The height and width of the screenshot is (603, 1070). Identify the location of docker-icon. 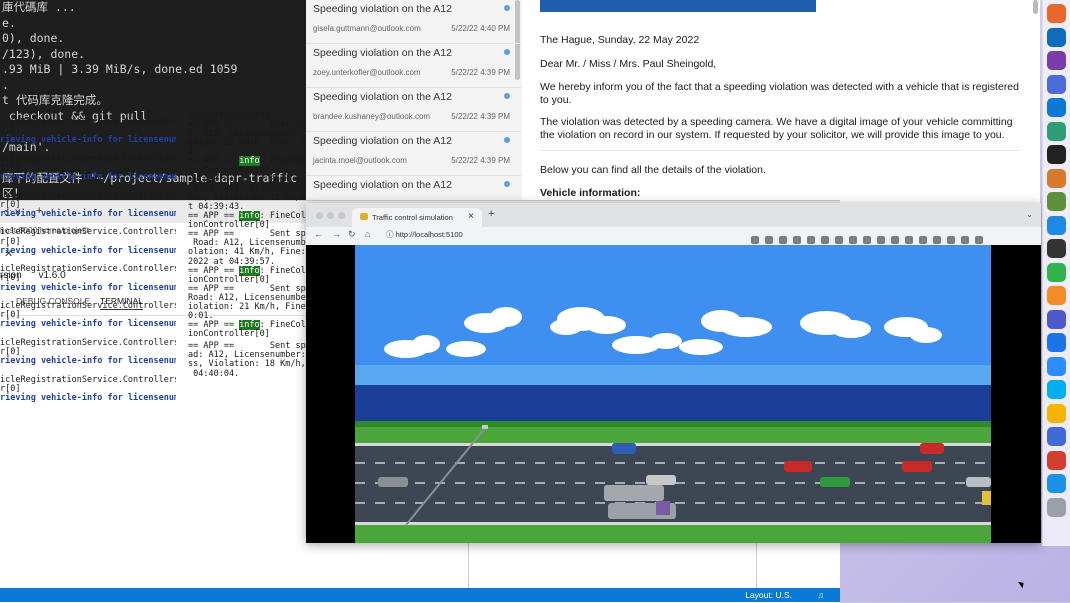
(1056, 483).